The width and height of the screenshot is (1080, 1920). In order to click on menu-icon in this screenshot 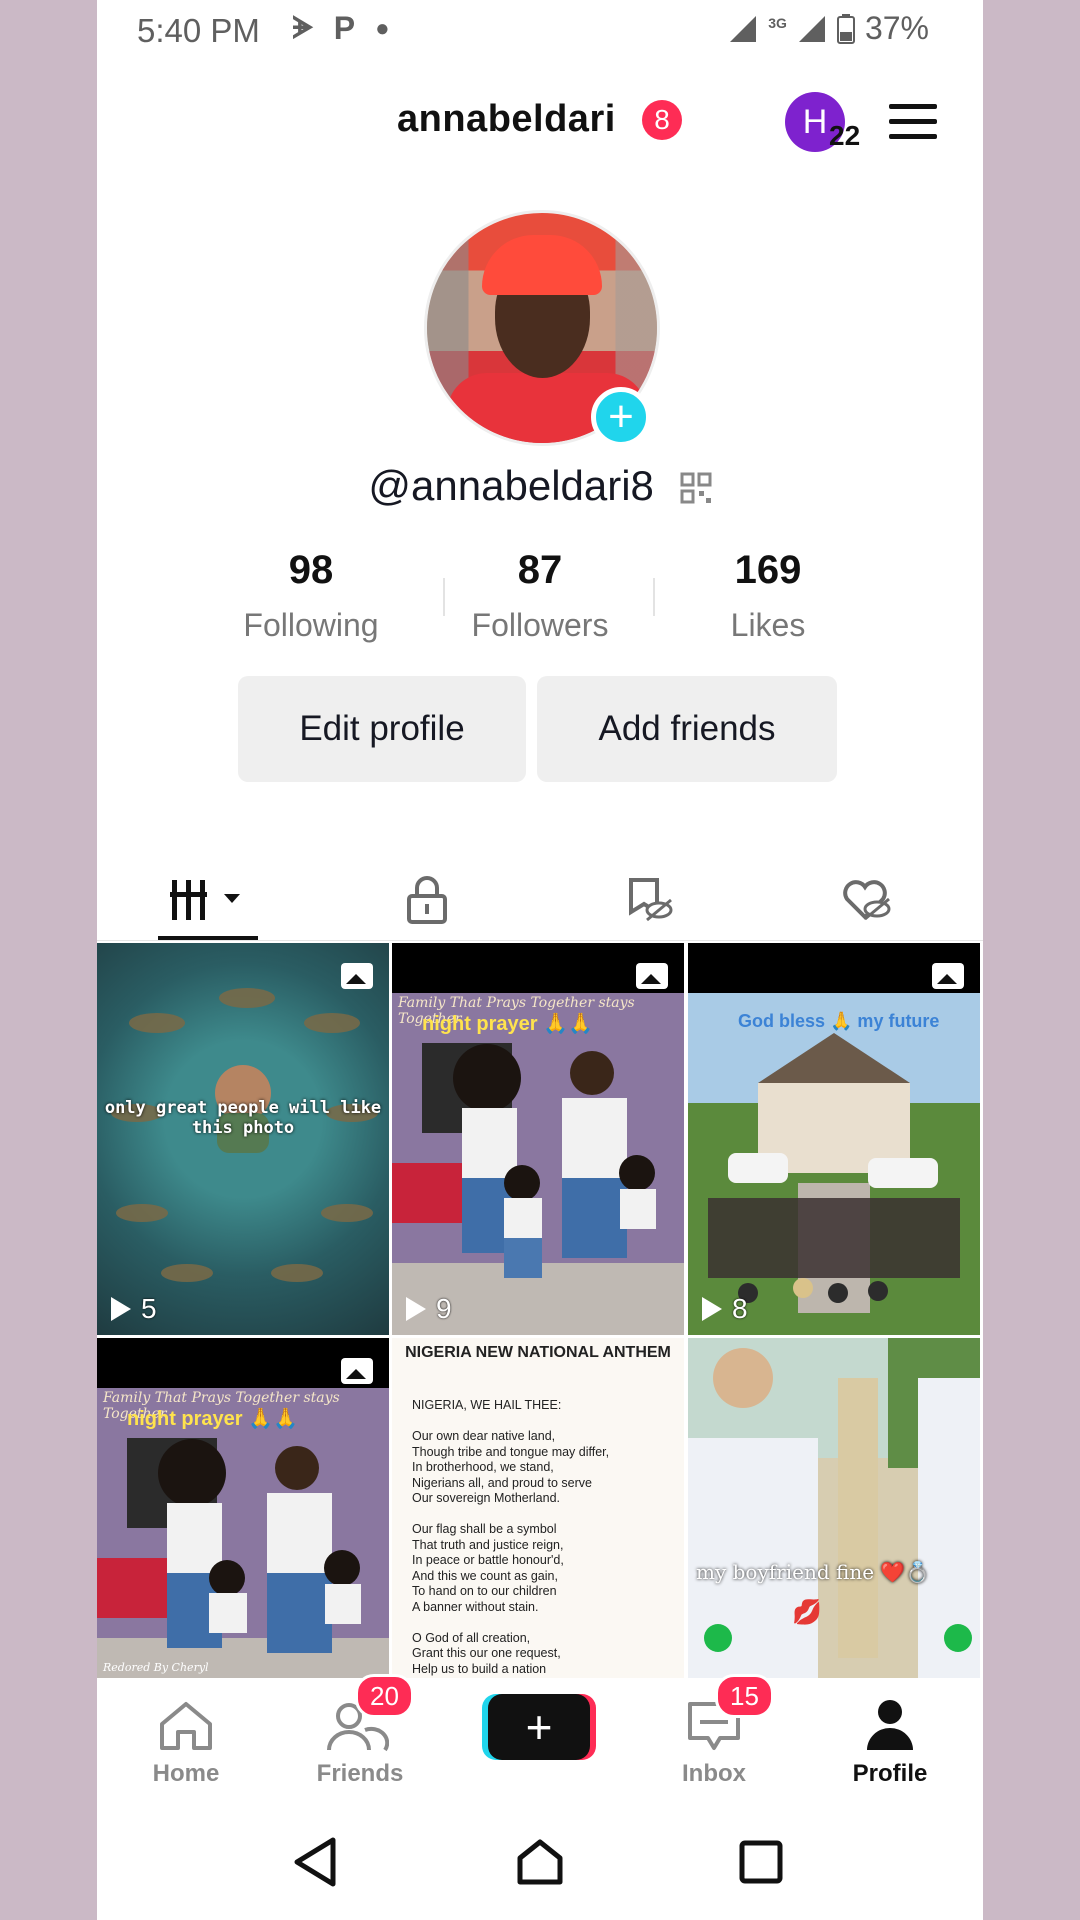, I will do `click(913, 122)`.